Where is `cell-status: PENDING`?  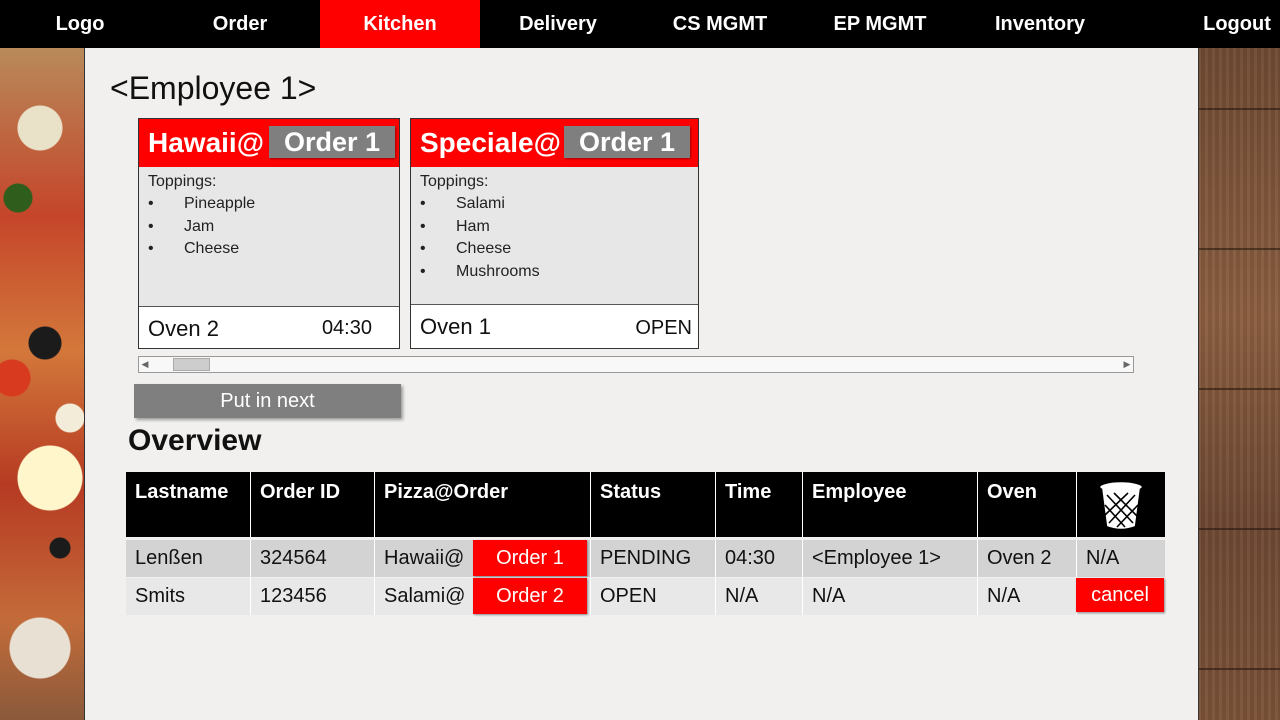 cell-status: PENDING is located at coordinates (653, 558).